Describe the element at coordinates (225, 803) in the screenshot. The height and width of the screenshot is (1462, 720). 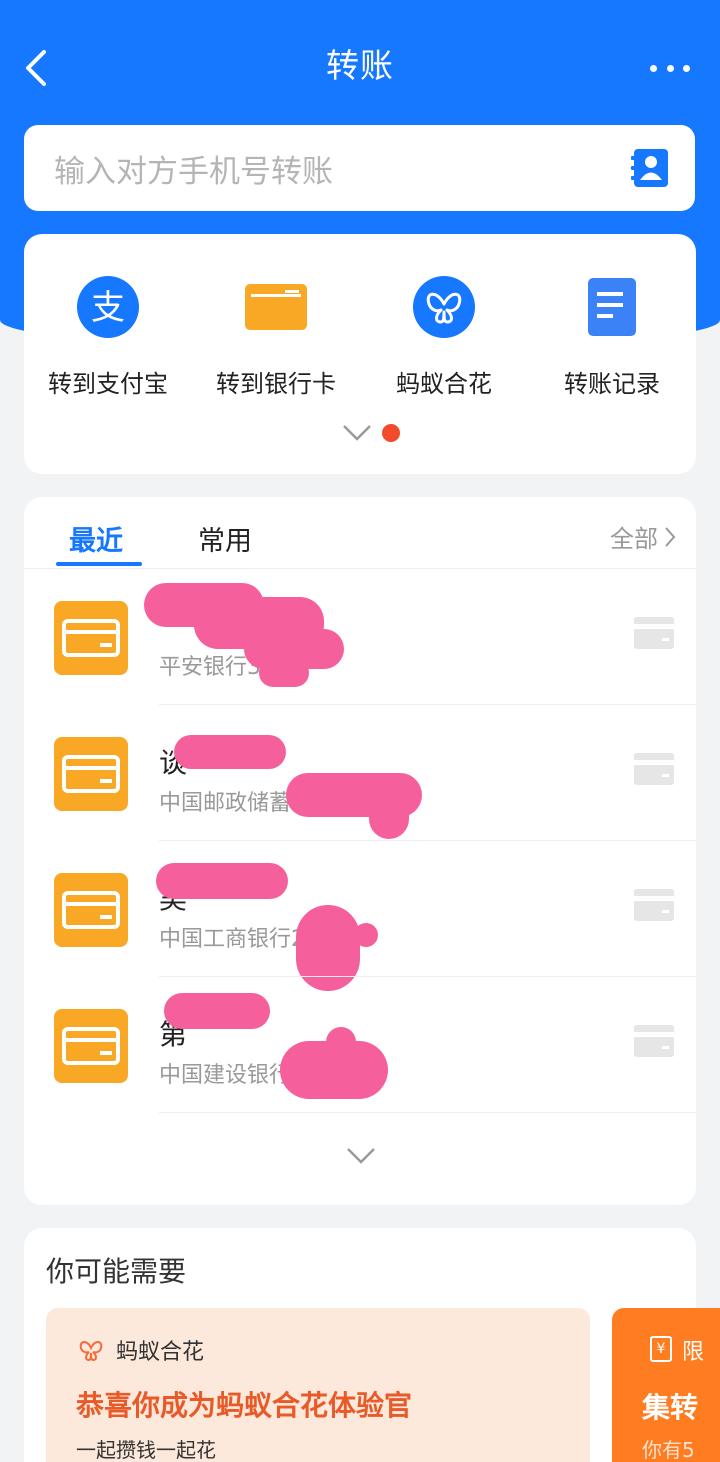
I see `bank-name: 中国邮政储蓄` at that location.